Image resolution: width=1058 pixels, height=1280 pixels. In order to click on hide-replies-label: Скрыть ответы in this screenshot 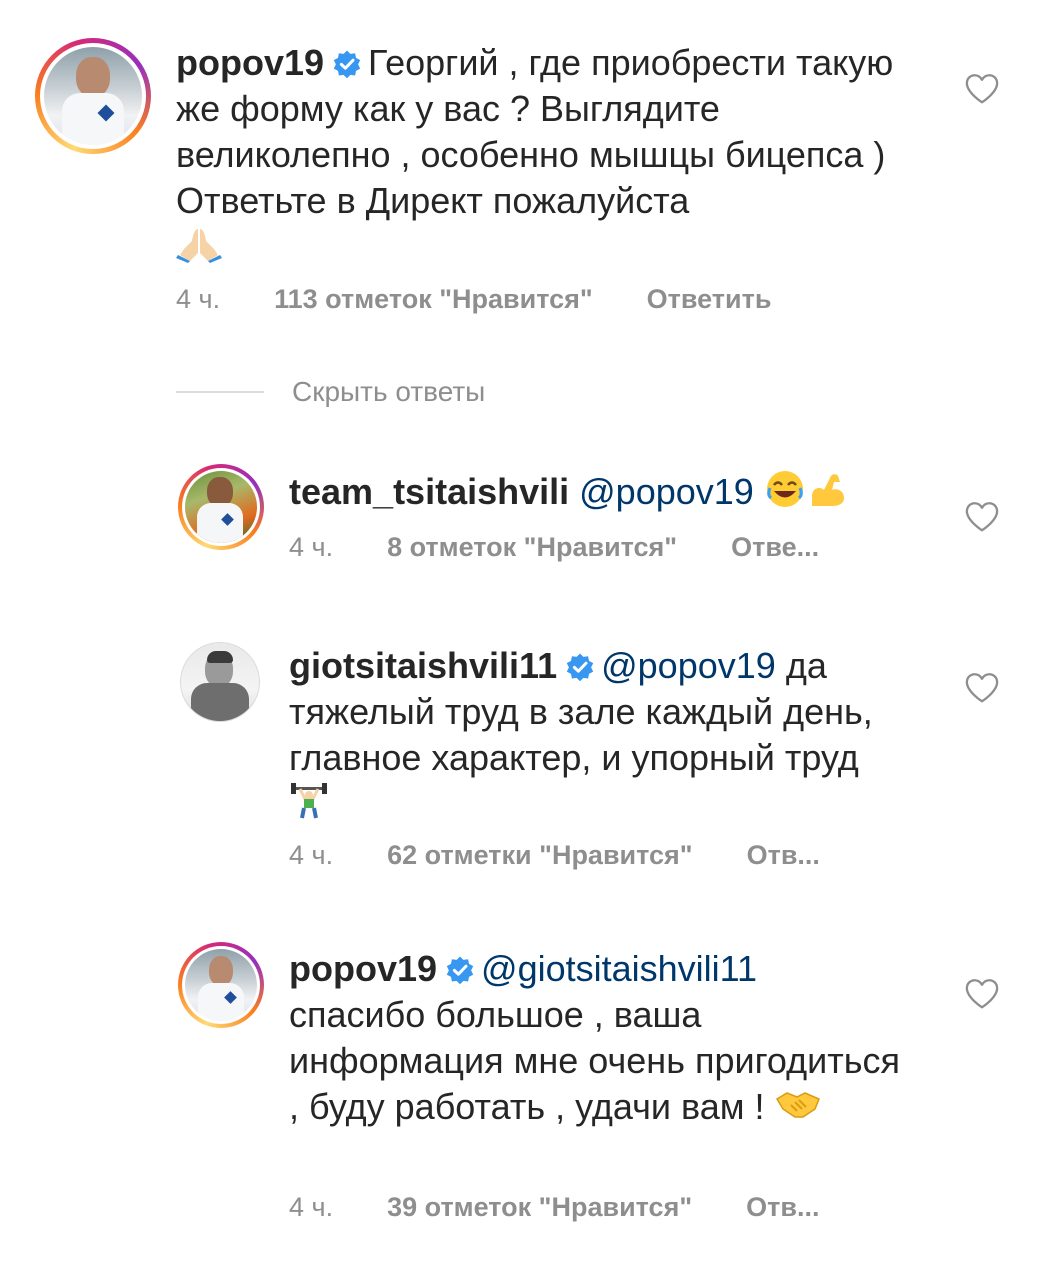, I will do `click(389, 391)`.